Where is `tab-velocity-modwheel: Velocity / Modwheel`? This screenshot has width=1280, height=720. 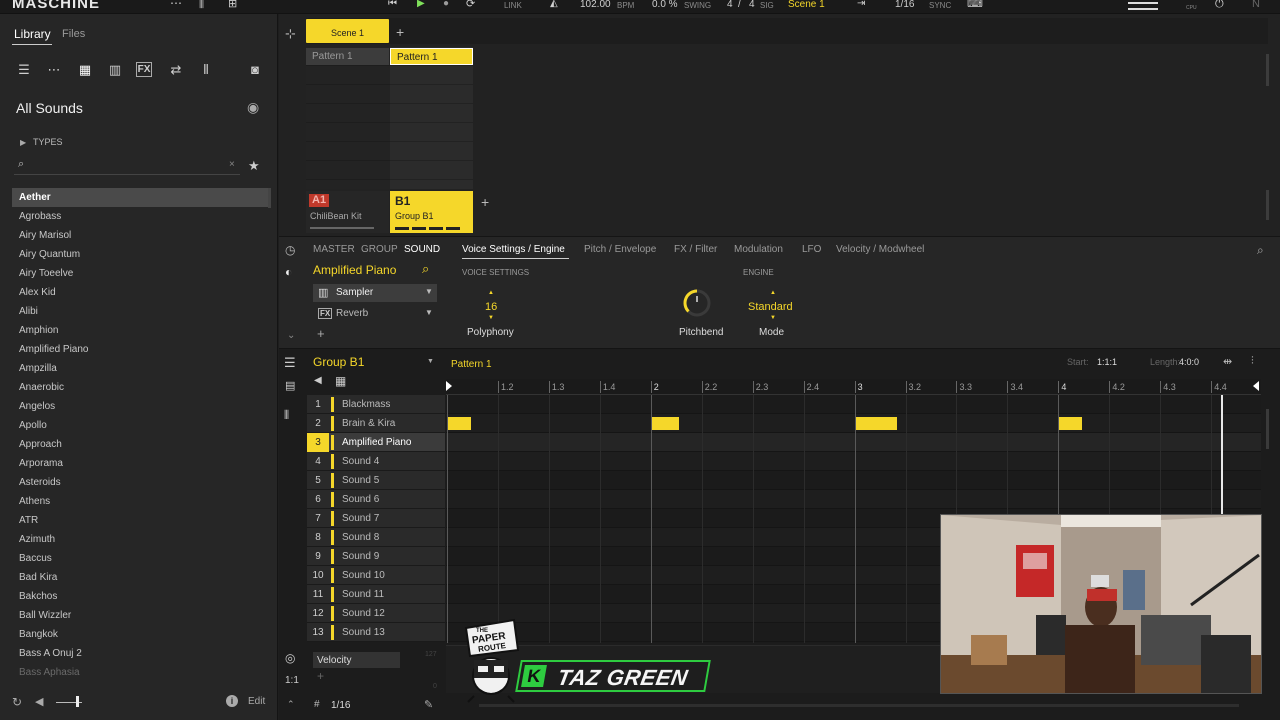
tab-velocity-modwheel: Velocity / Modwheel is located at coordinates (880, 249).